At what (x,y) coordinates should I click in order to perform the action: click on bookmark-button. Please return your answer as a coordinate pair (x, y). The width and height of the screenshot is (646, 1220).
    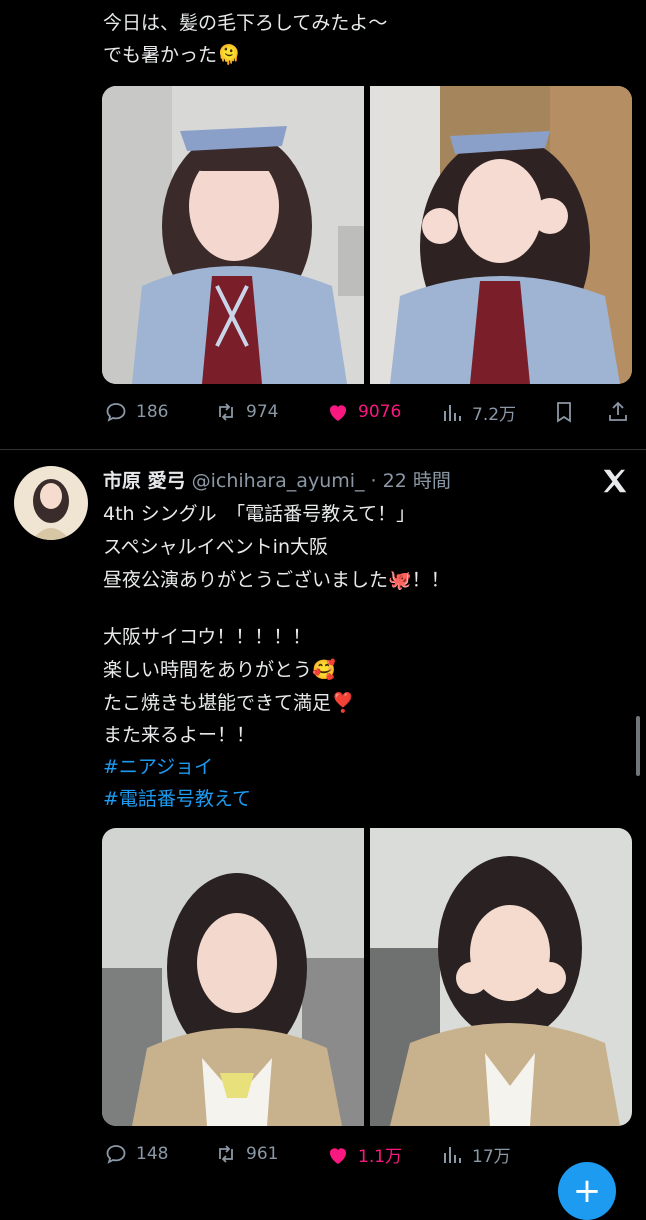
    Looking at the image, I should click on (564, 412).